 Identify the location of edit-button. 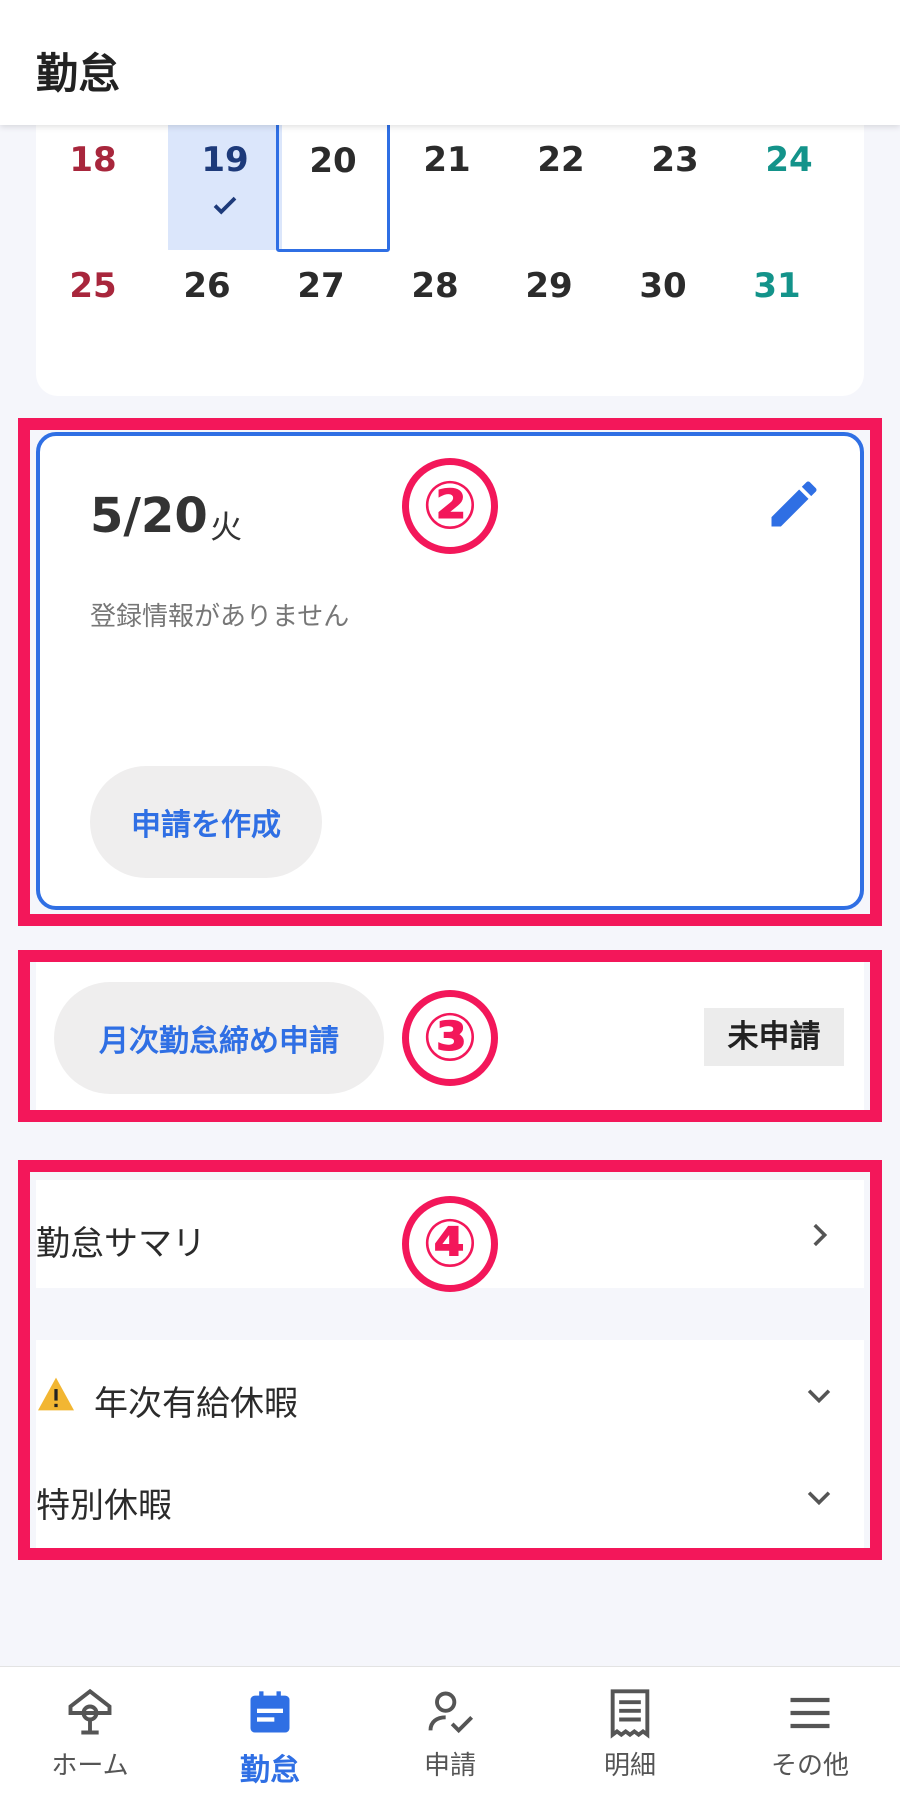
(794, 504).